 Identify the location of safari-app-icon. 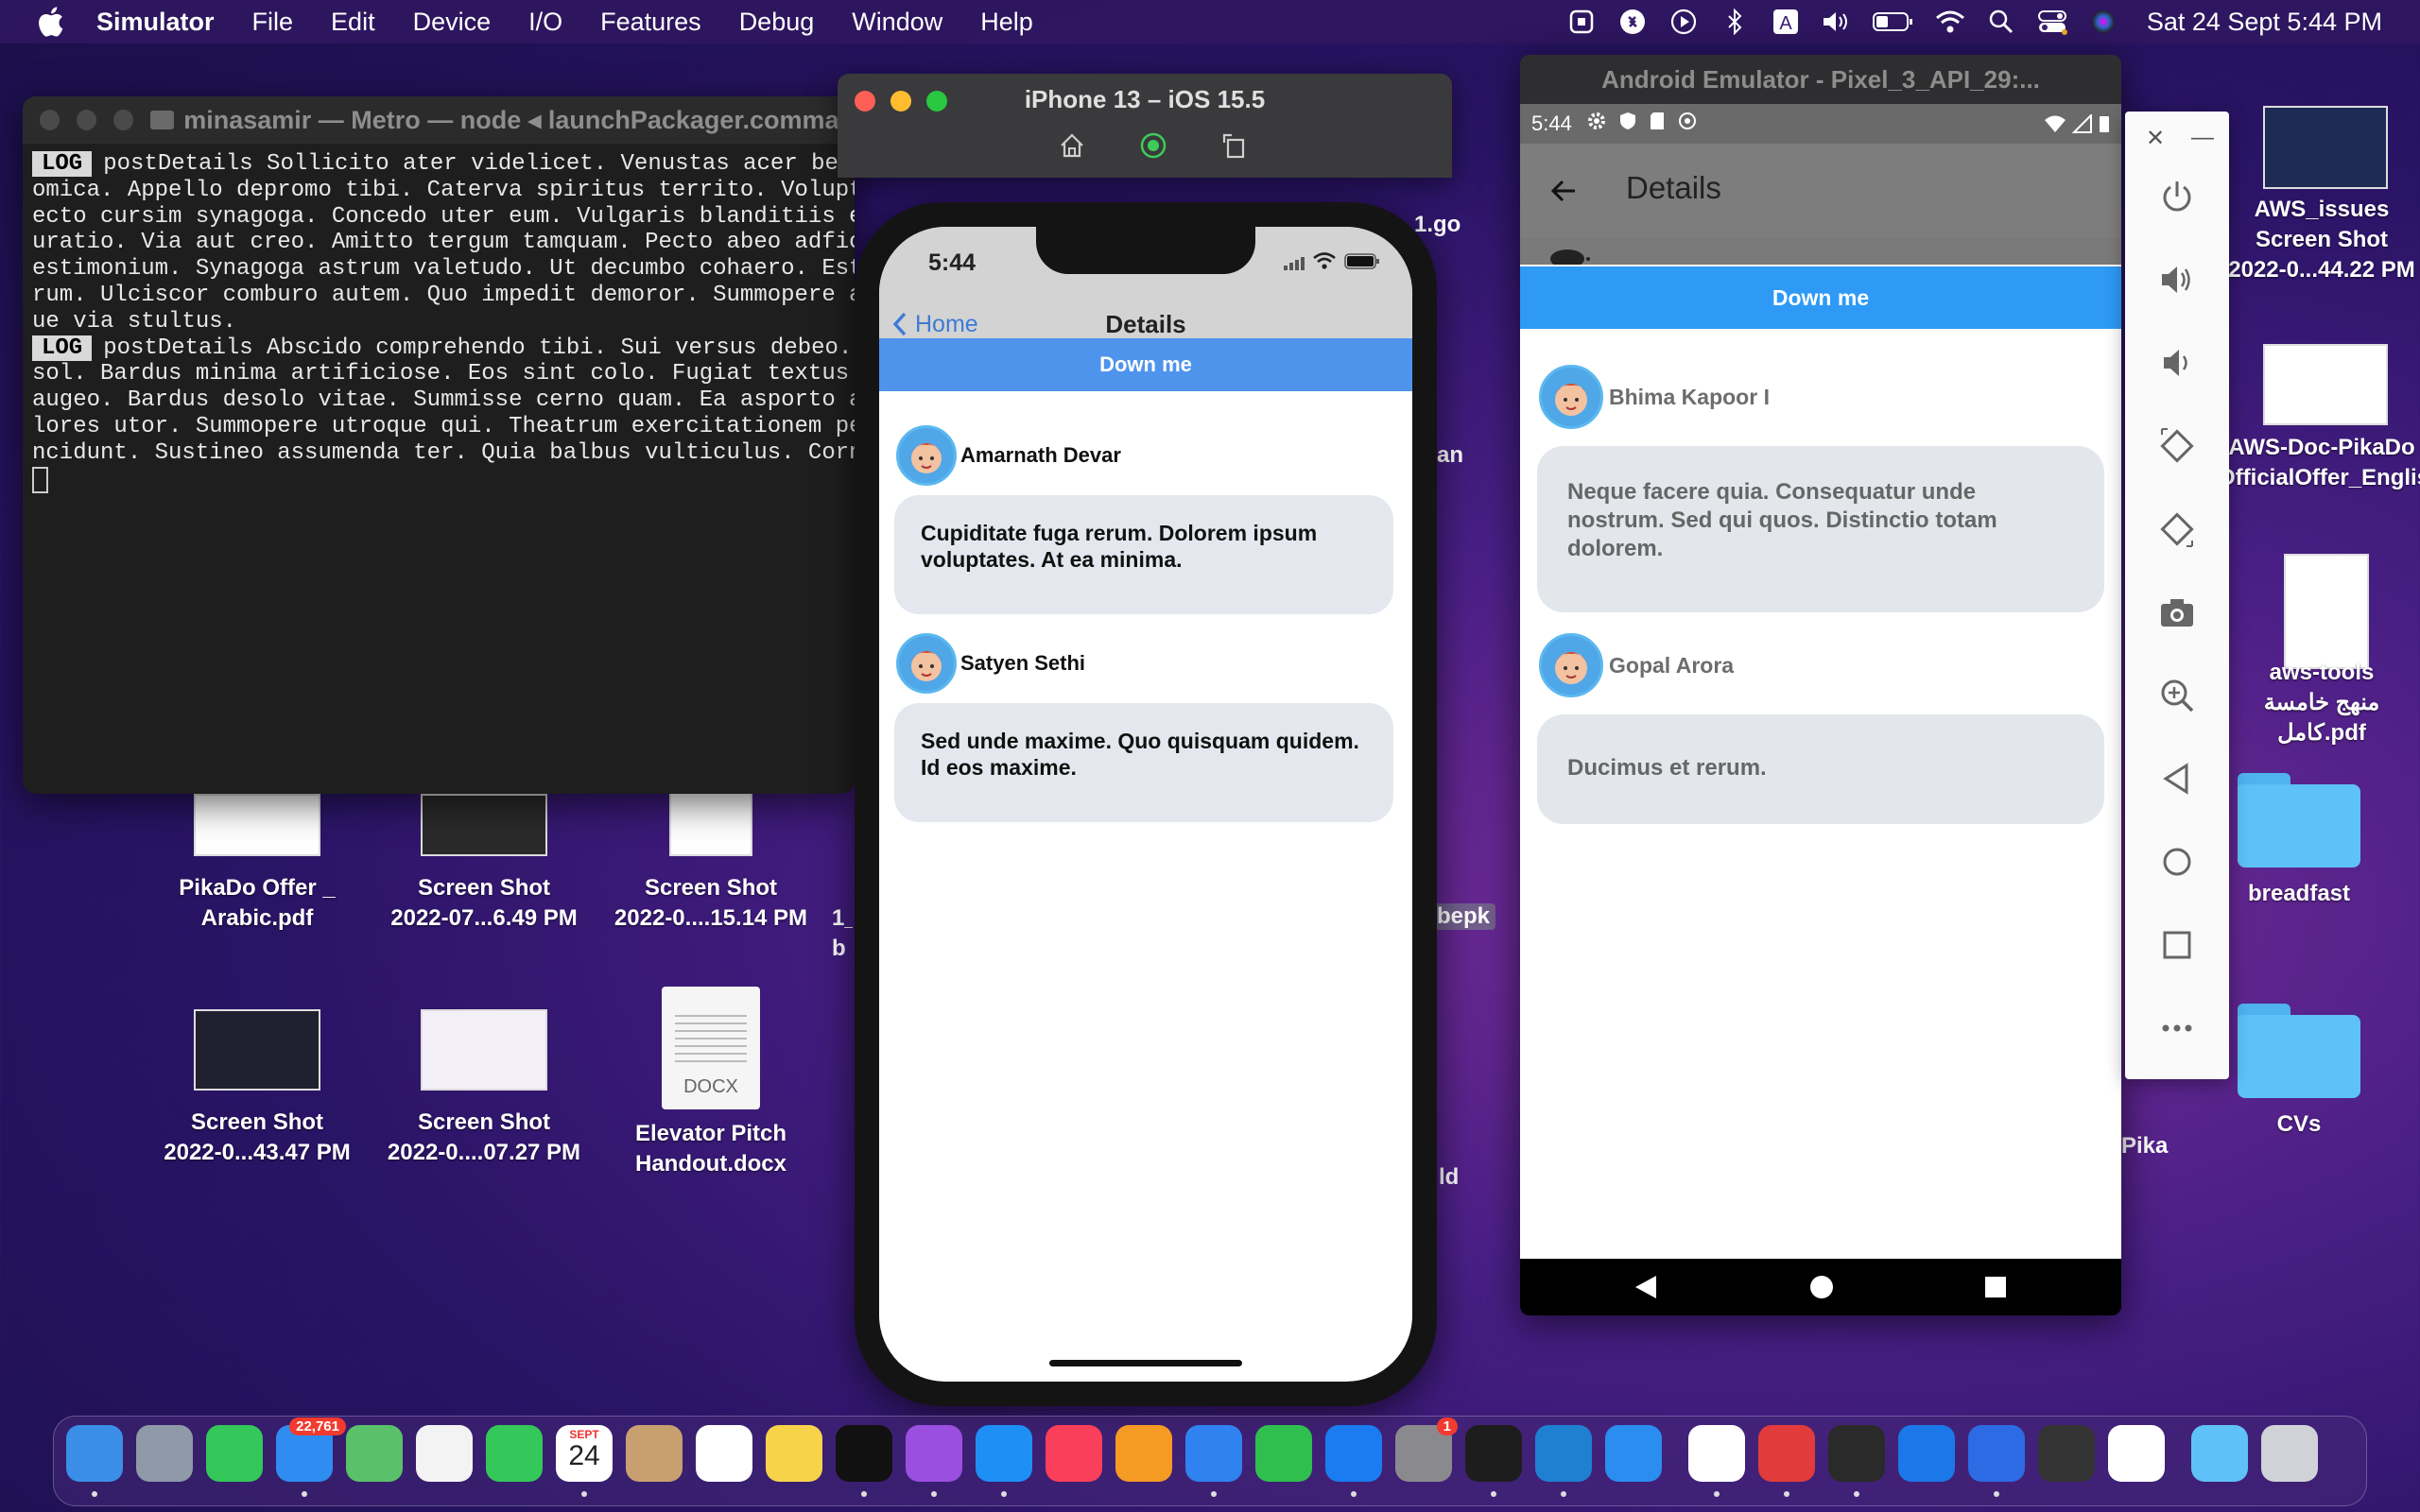
(1633, 1453).